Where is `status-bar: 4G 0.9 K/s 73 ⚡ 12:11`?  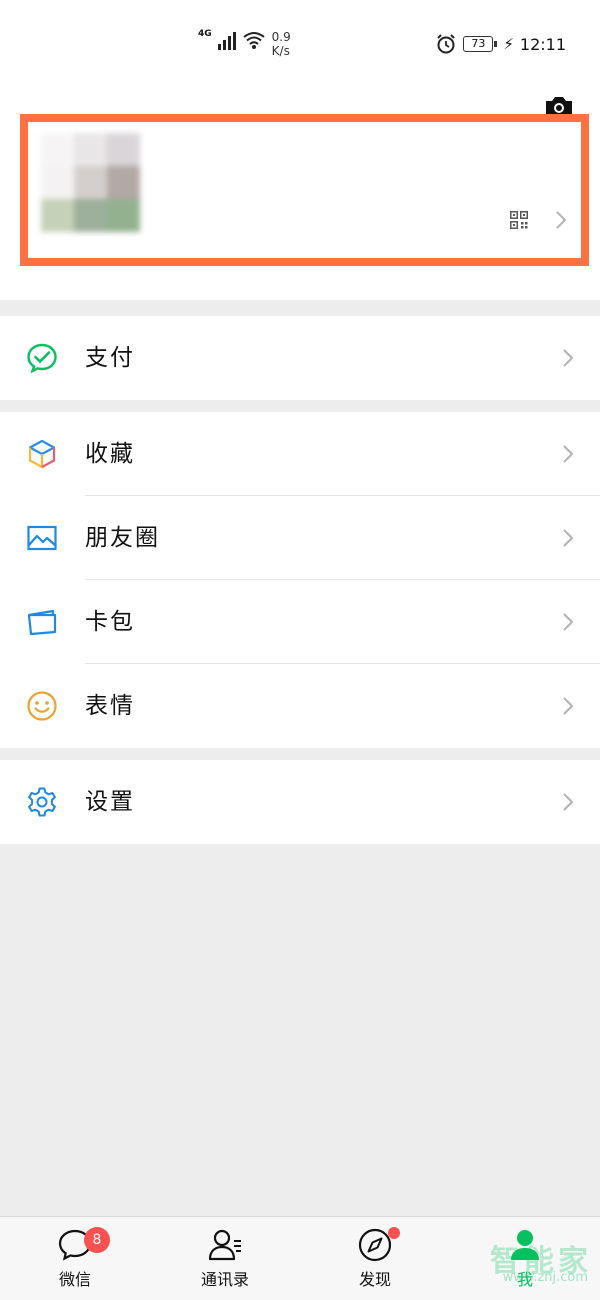 status-bar: 4G 0.9 K/s 73 ⚡ 12:11 is located at coordinates (300, 45).